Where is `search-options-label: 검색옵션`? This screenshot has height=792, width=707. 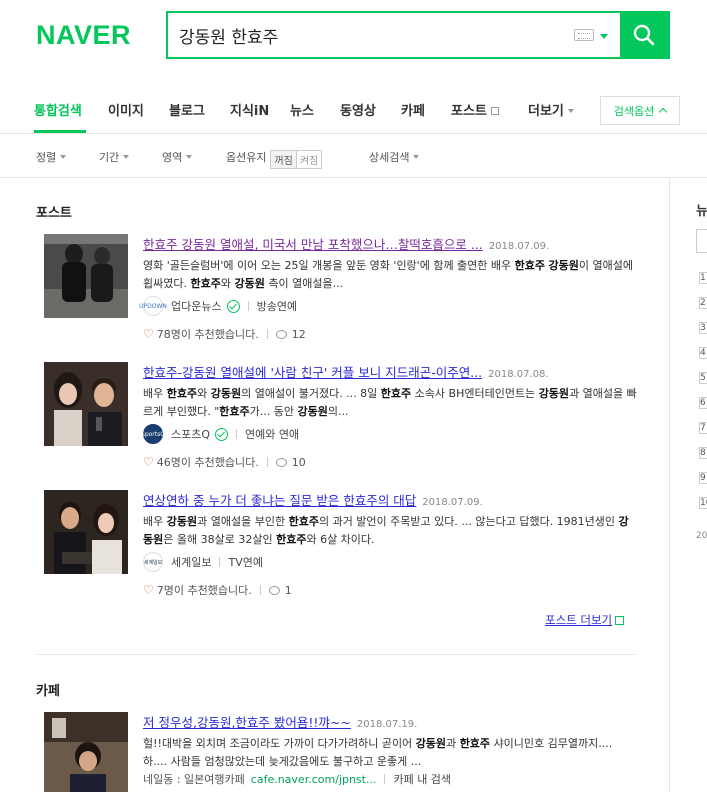
search-options-label: 검색옵션 is located at coordinates (634, 111).